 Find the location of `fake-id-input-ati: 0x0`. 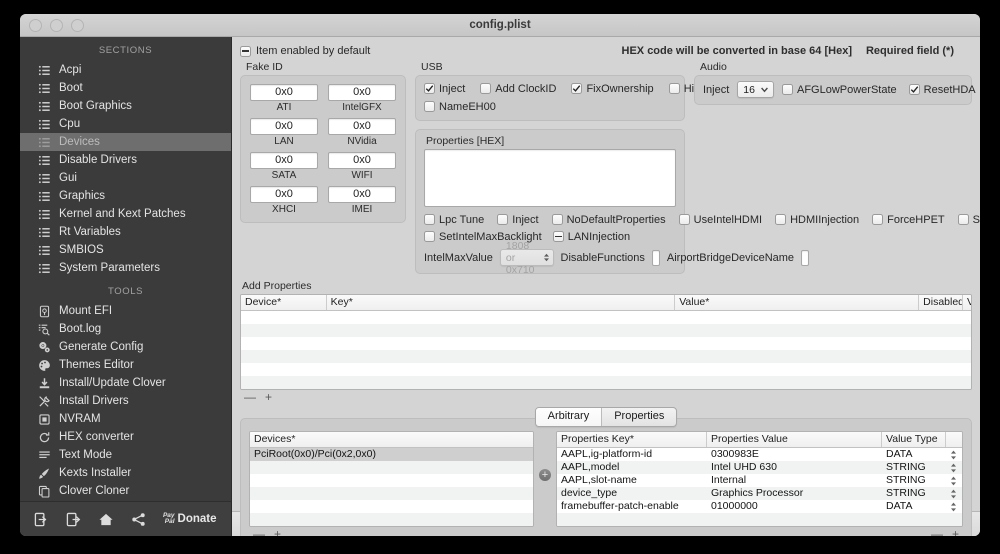

fake-id-input-ati: 0x0 is located at coordinates (284, 92).